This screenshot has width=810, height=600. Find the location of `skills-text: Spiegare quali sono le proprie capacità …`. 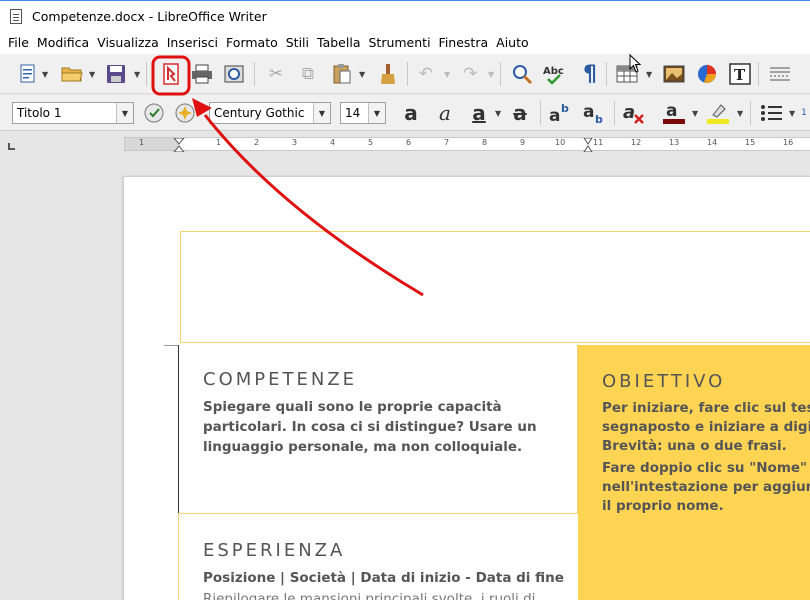

skills-text: Spiegare quali sono le proprie capacità … is located at coordinates (388, 427).